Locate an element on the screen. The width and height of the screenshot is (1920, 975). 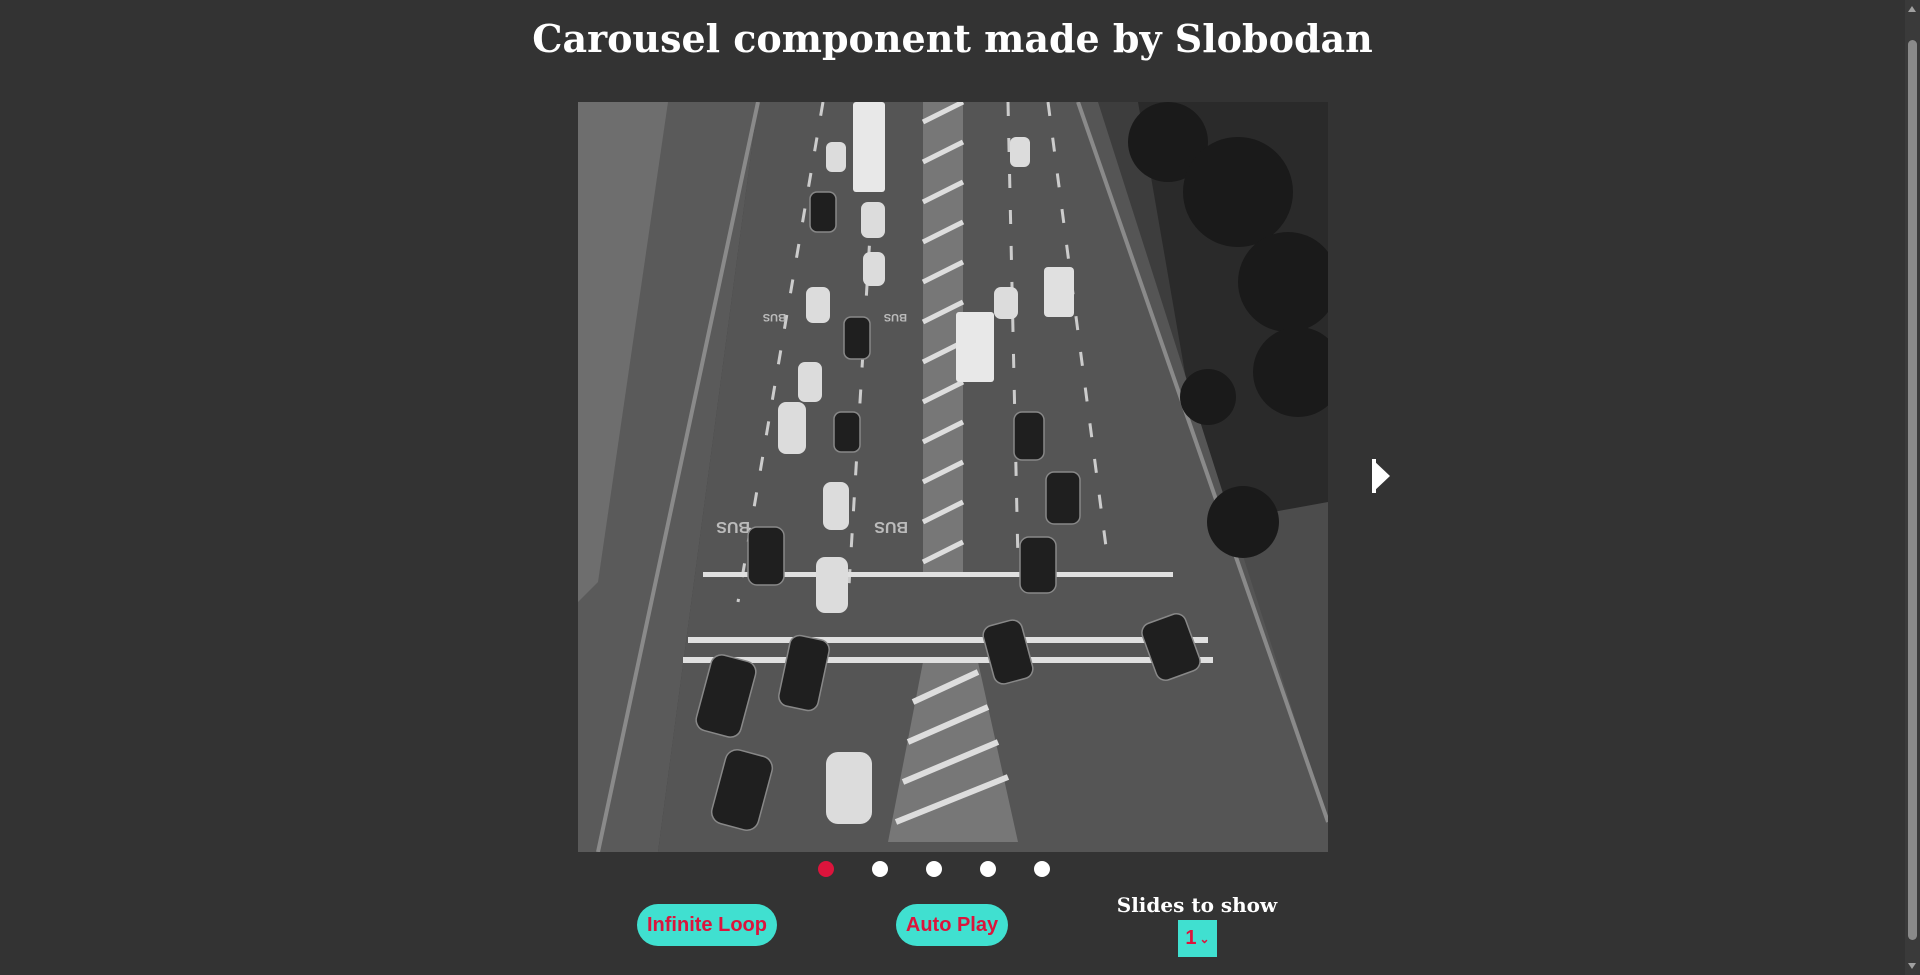
scroll-down-icon is located at coordinates (1912, 966).